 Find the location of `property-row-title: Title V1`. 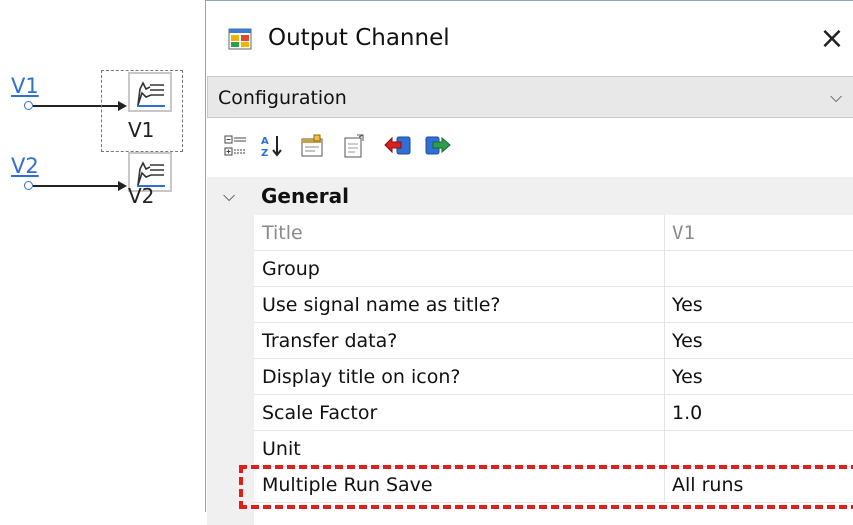

property-row-title: Title V1 is located at coordinates (553, 233).